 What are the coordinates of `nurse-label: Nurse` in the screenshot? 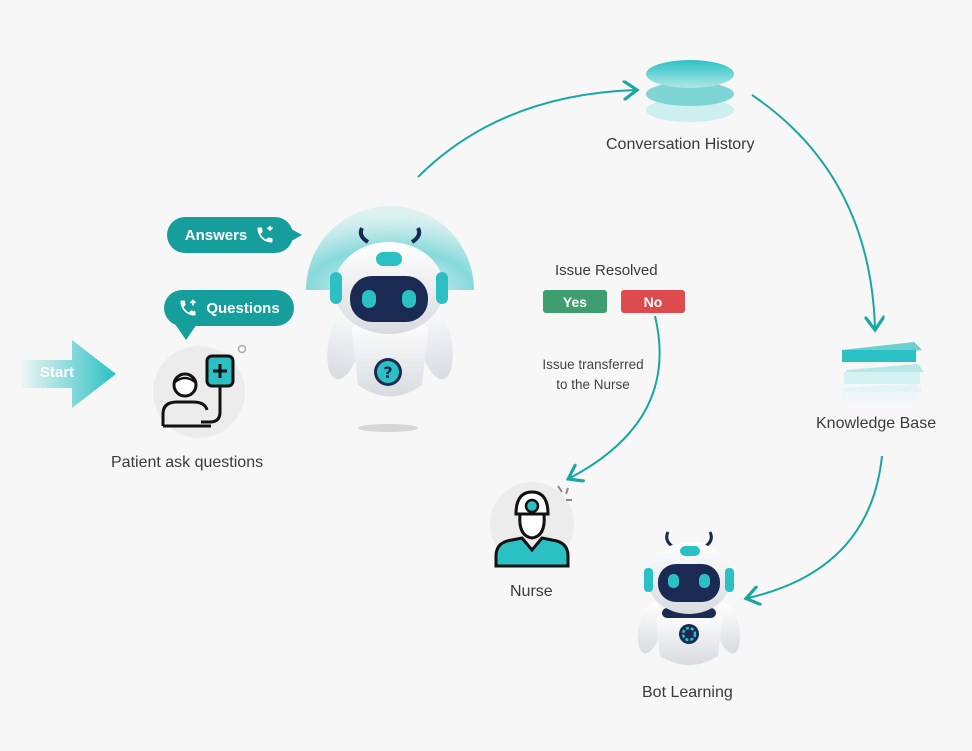 It's located at (531, 591).